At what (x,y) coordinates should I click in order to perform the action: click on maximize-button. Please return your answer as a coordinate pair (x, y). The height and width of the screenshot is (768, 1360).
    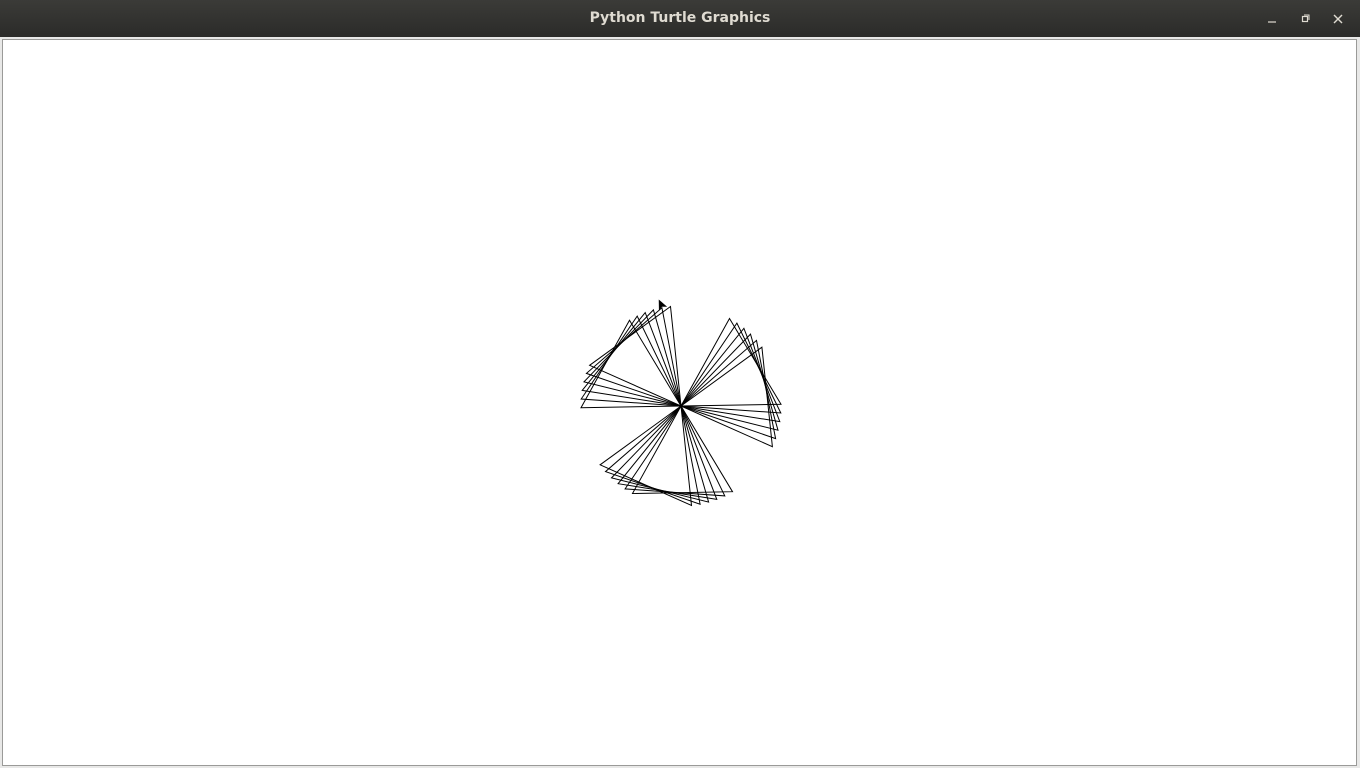
    Looking at the image, I should click on (1304, 19).